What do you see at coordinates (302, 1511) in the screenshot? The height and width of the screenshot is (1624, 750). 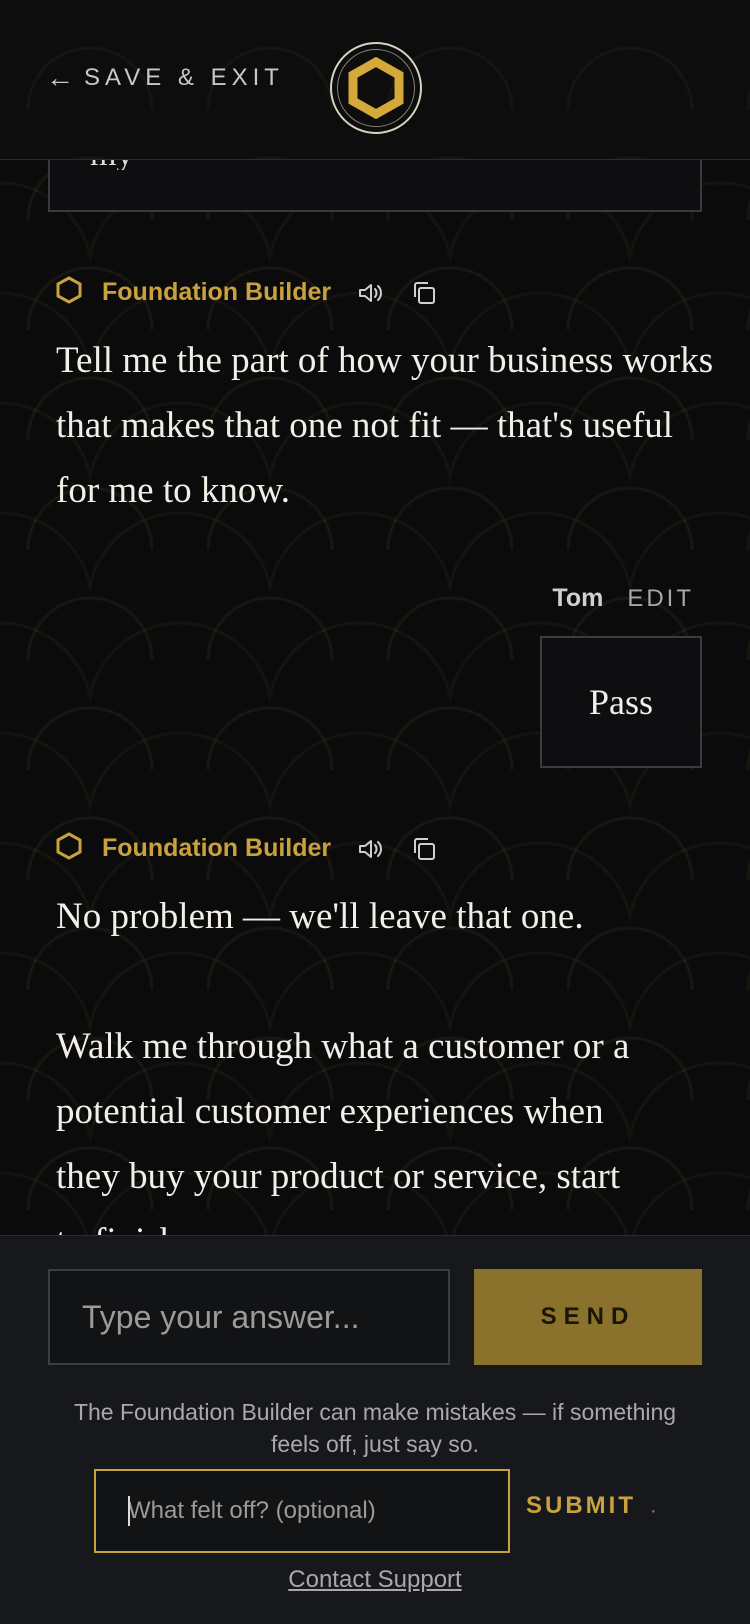 I see `feedback-input` at bounding box center [302, 1511].